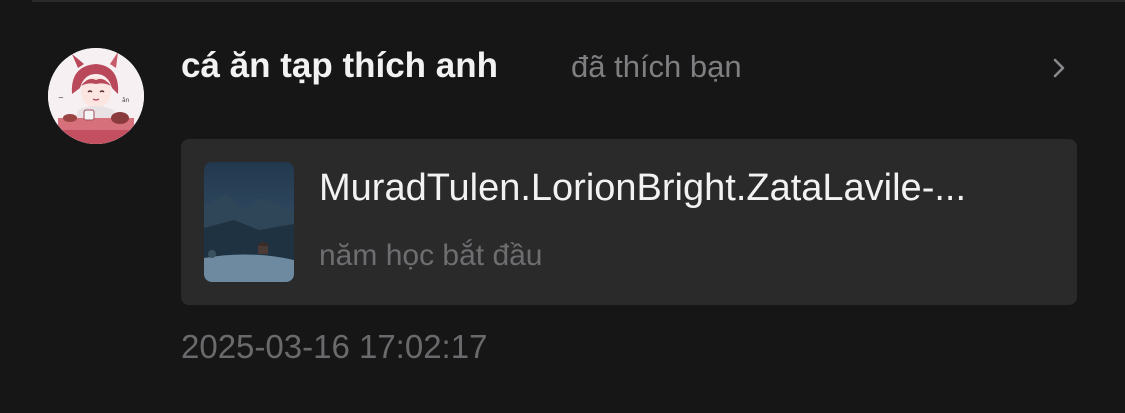 The height and width of the screenshot is (413, 1125). I want to click on night-landscape-thumbnail, so click(249, 222).